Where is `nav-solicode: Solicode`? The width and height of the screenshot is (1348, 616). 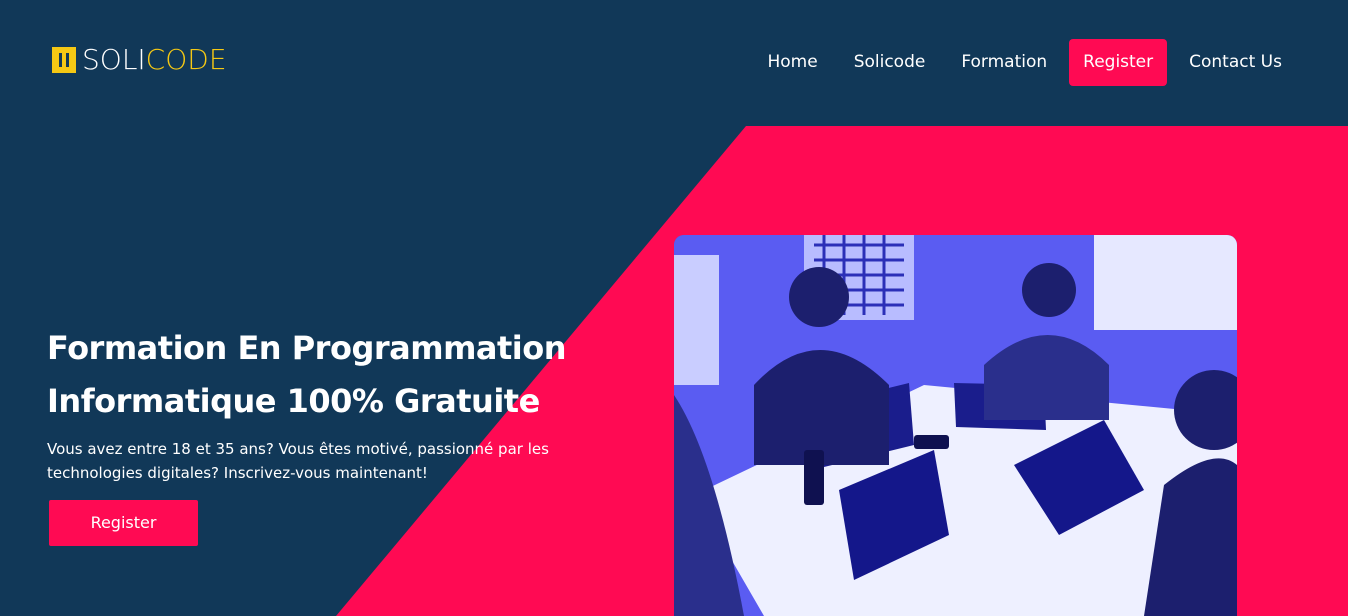
nav-solicode: Solicode is located at coordinates (890, 62).